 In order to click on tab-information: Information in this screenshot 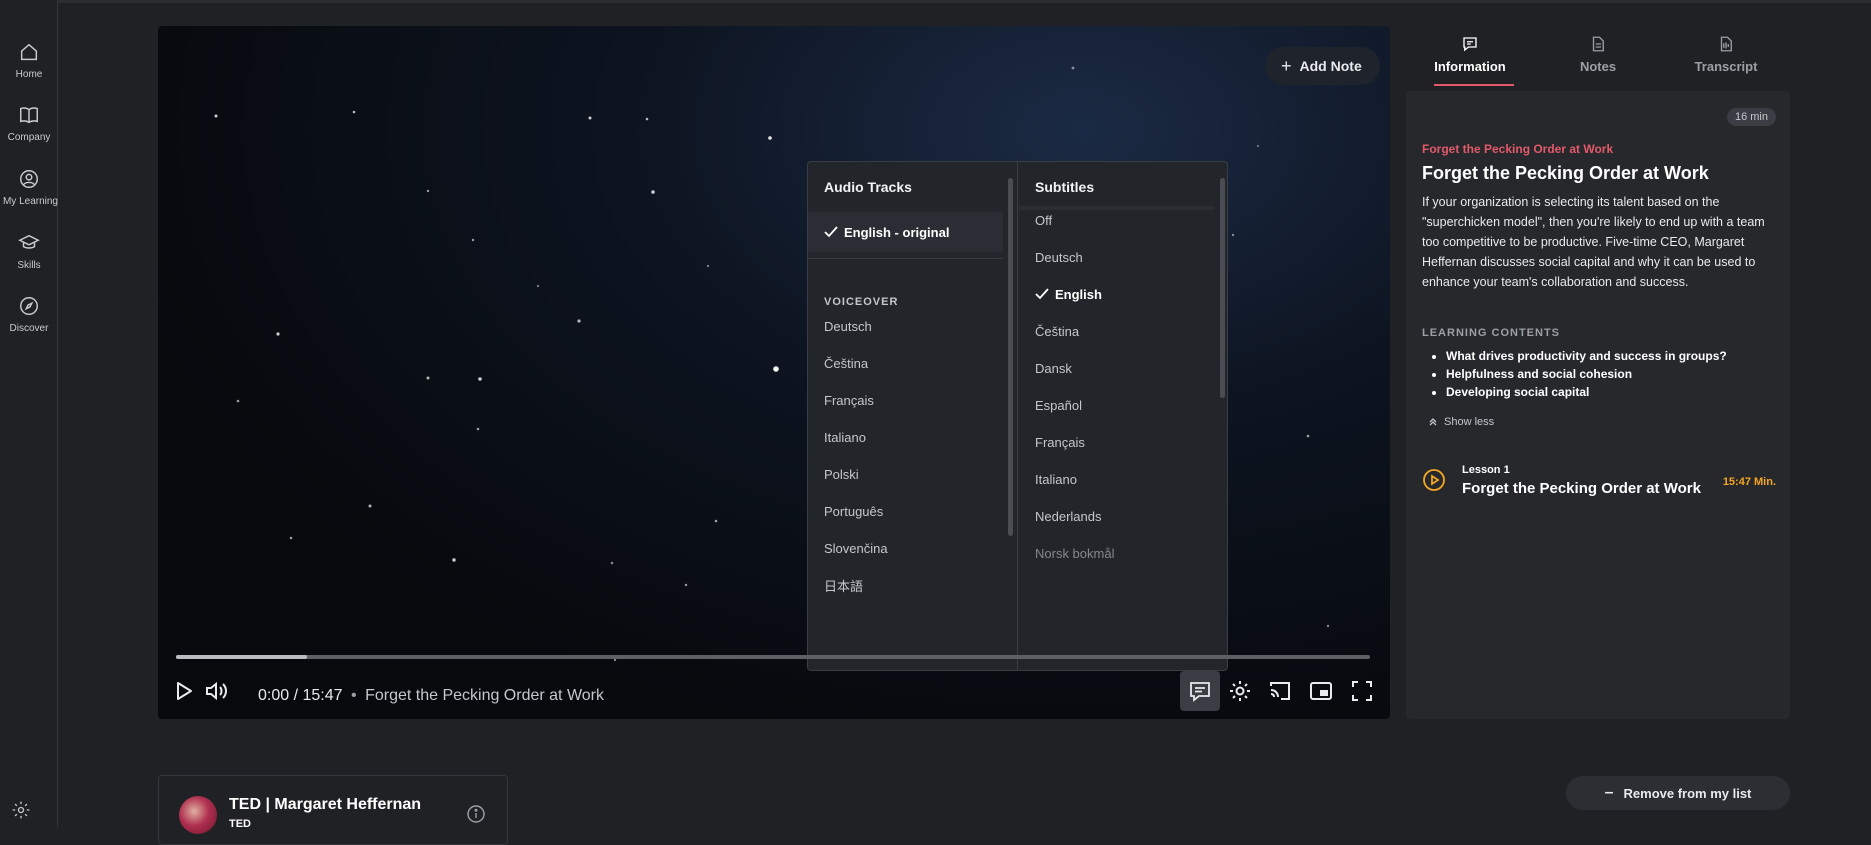, I will do `click(1470, 52)`.